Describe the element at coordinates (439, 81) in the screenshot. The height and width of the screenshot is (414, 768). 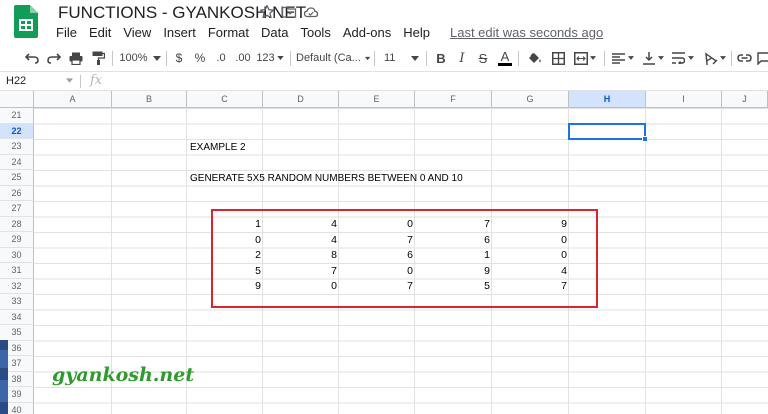
I see `formula-input` at that location.